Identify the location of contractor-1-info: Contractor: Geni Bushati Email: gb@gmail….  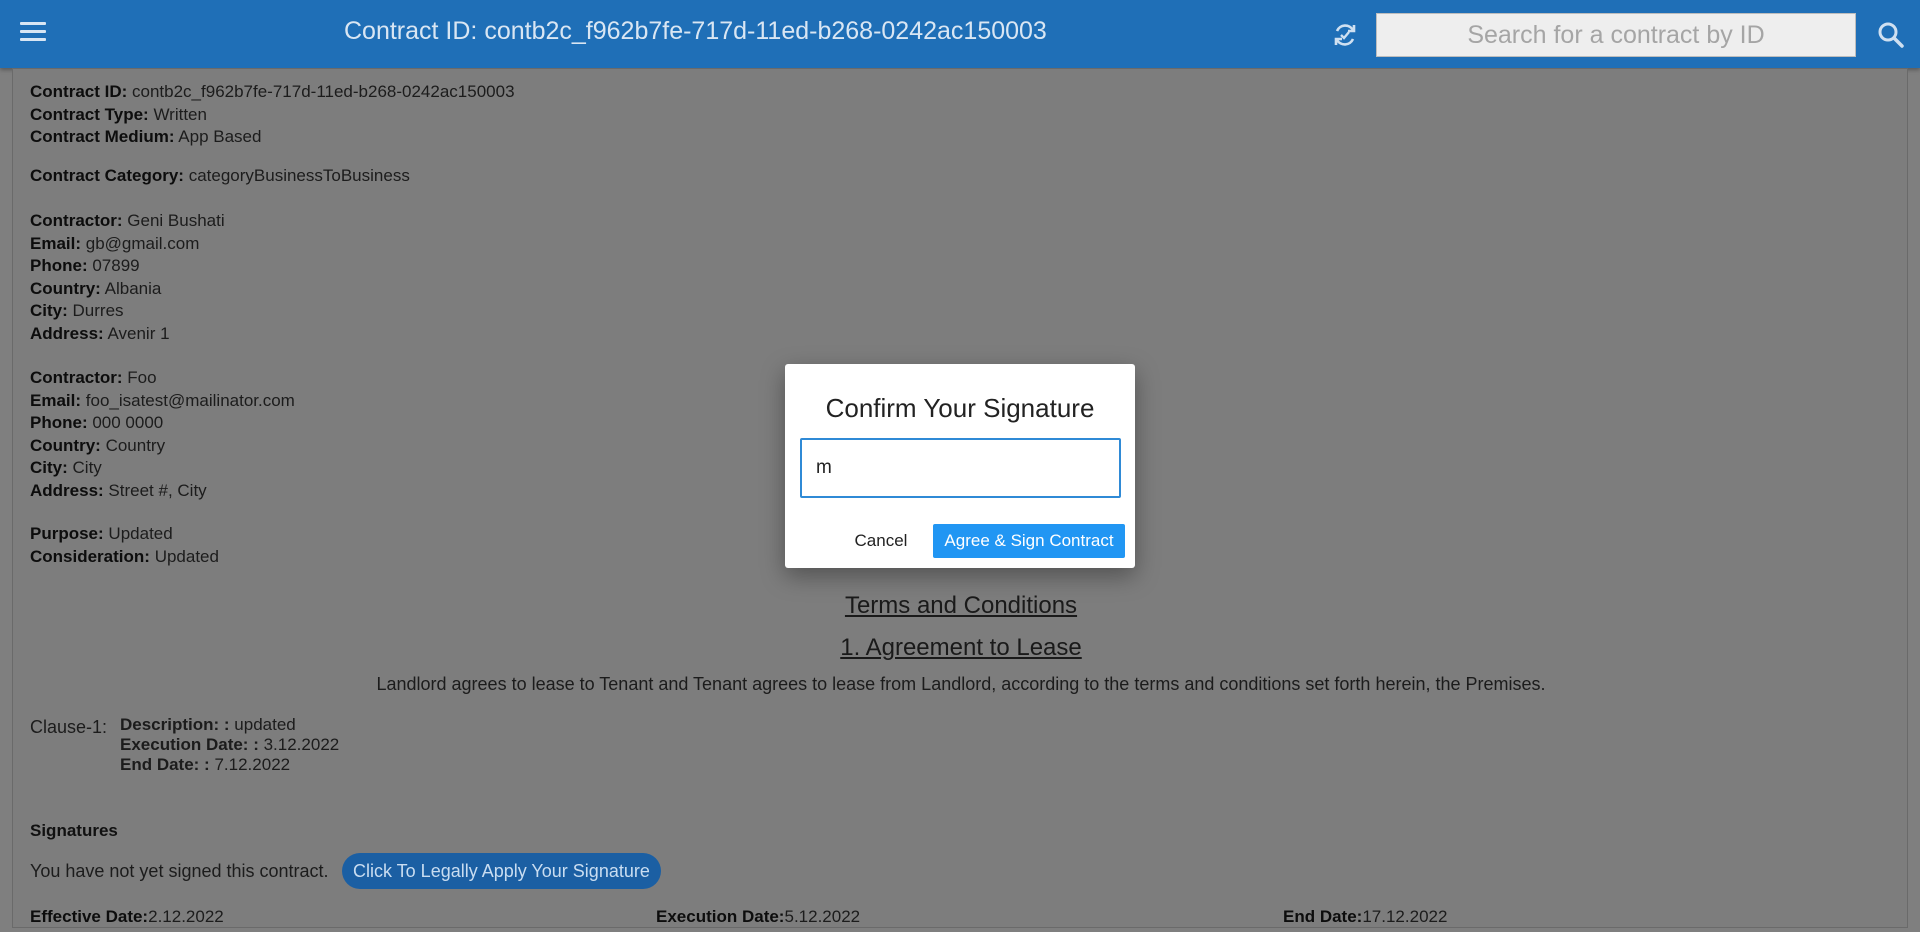
(127, 277).